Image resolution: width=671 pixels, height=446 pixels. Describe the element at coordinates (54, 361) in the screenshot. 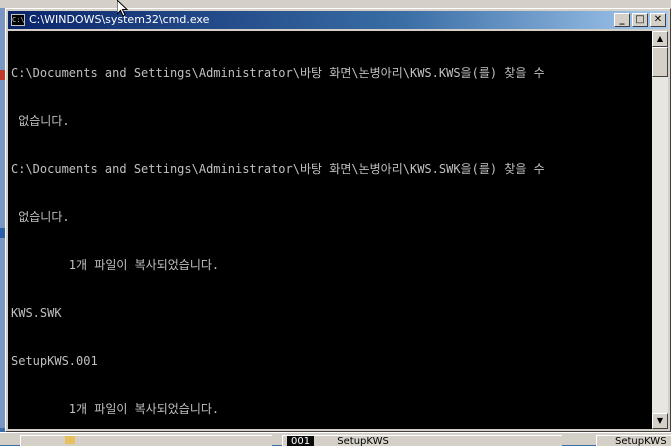

I see `console-line: SetupKWS.001` at that location.